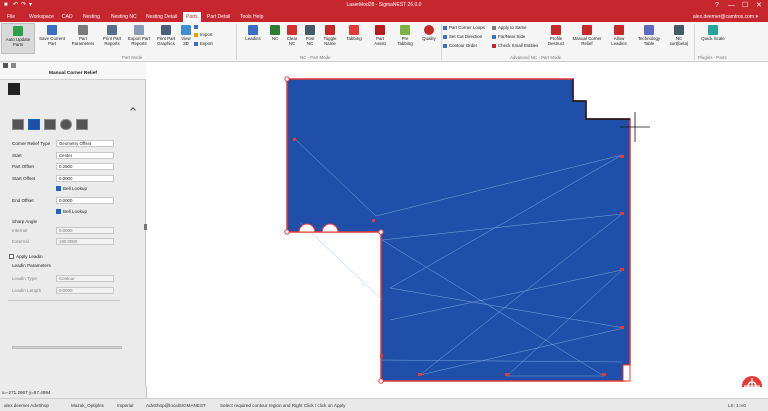 The width and height of the screenshot is (768, 411). What do you see at coordinates (85, 178) in the screenshot?
I see `start-offset-input: 0.0000` at bounding box center [85, 178].